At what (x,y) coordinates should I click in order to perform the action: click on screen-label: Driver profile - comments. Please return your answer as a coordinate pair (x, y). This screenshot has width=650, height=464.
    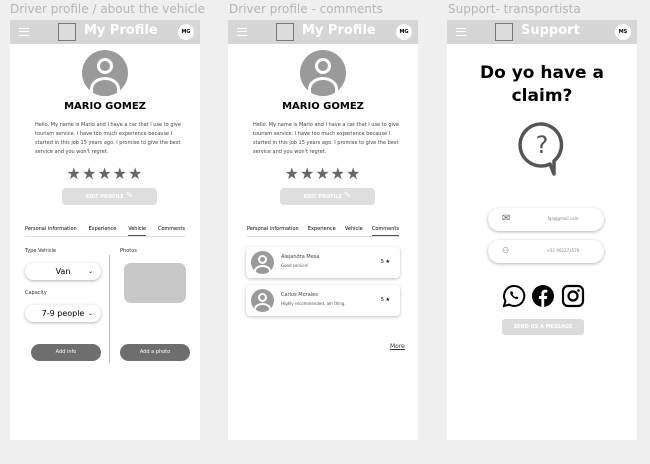
    Looking at the image, I should click on (306, 9).